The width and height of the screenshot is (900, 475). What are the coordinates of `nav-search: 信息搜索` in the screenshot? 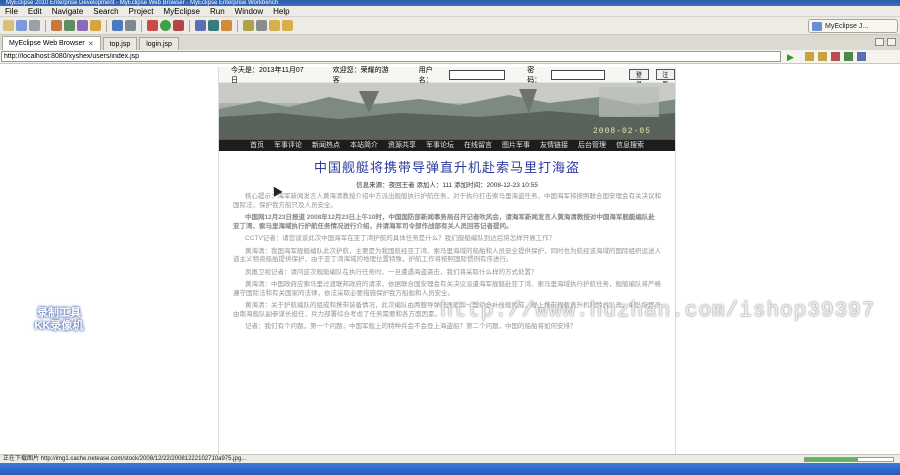 It's located at (630, 146).